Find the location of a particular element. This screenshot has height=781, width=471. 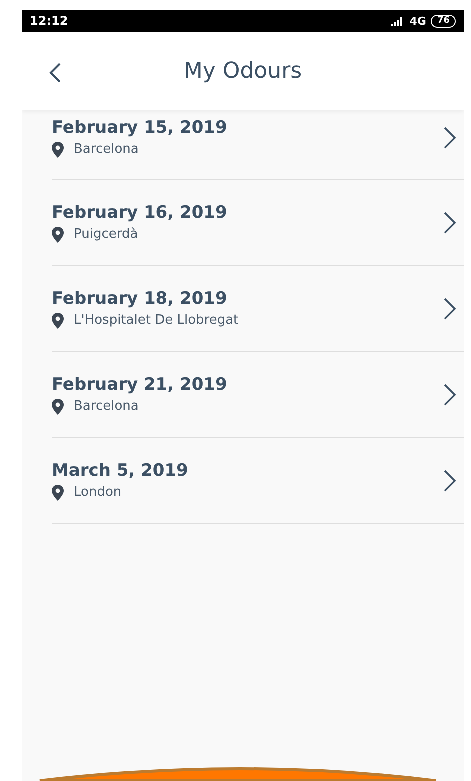

status-time: 12:12 is located at coordinates (49, 21).